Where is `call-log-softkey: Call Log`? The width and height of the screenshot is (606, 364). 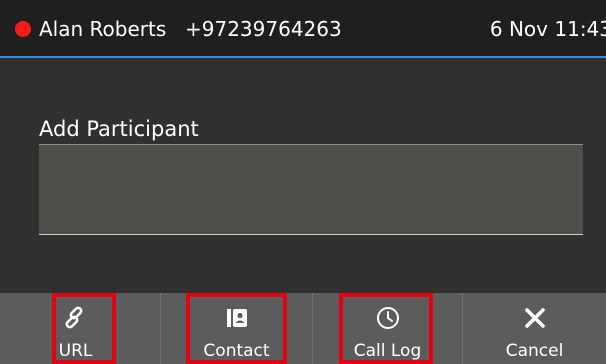
call-log-softkey: Call Log is located at coordinates (387, 328).